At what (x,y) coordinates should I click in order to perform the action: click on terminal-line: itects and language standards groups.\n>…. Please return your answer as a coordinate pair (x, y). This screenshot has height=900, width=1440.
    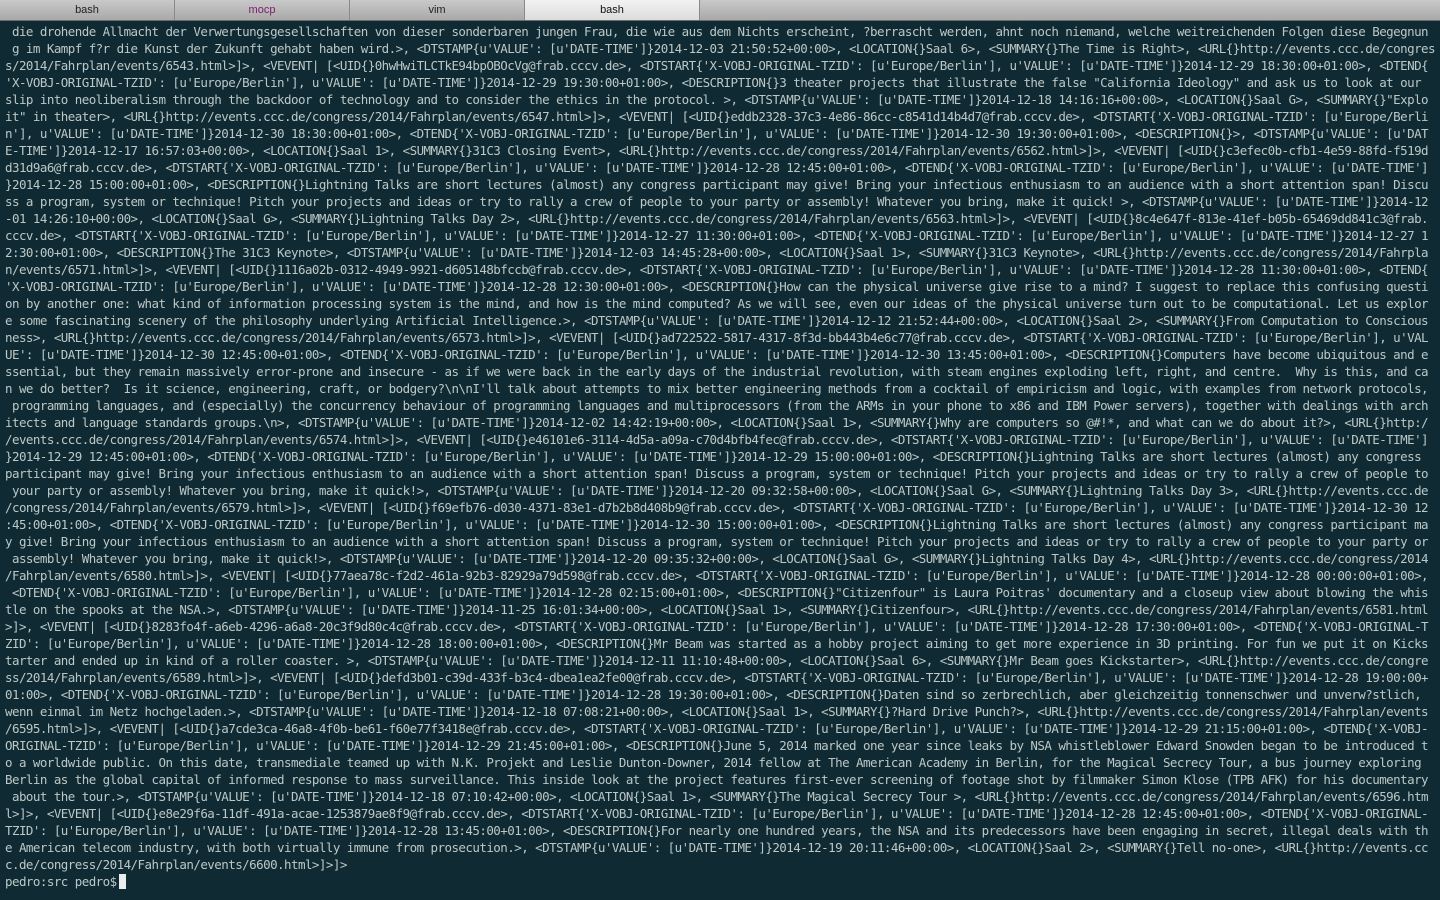
    Looking at the image, I should click on (717, 422).